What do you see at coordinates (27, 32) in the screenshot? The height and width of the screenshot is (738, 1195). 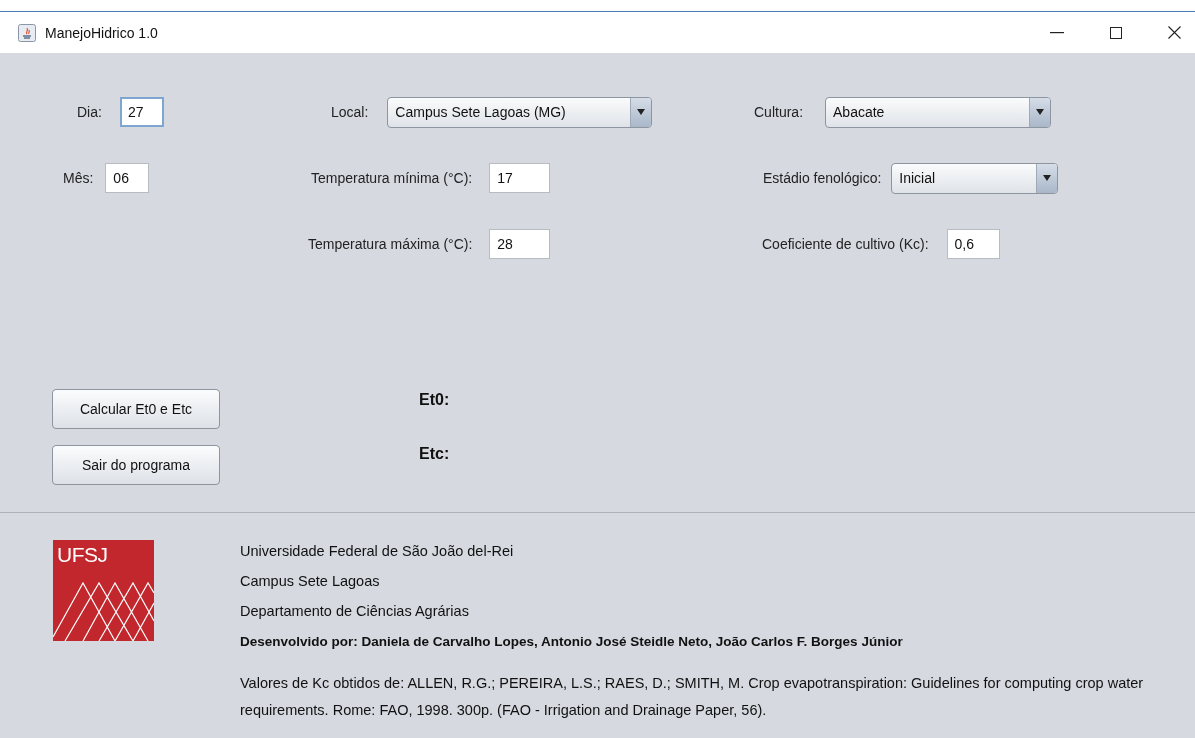 I see `app-icon` at bounding box center [27, 32].